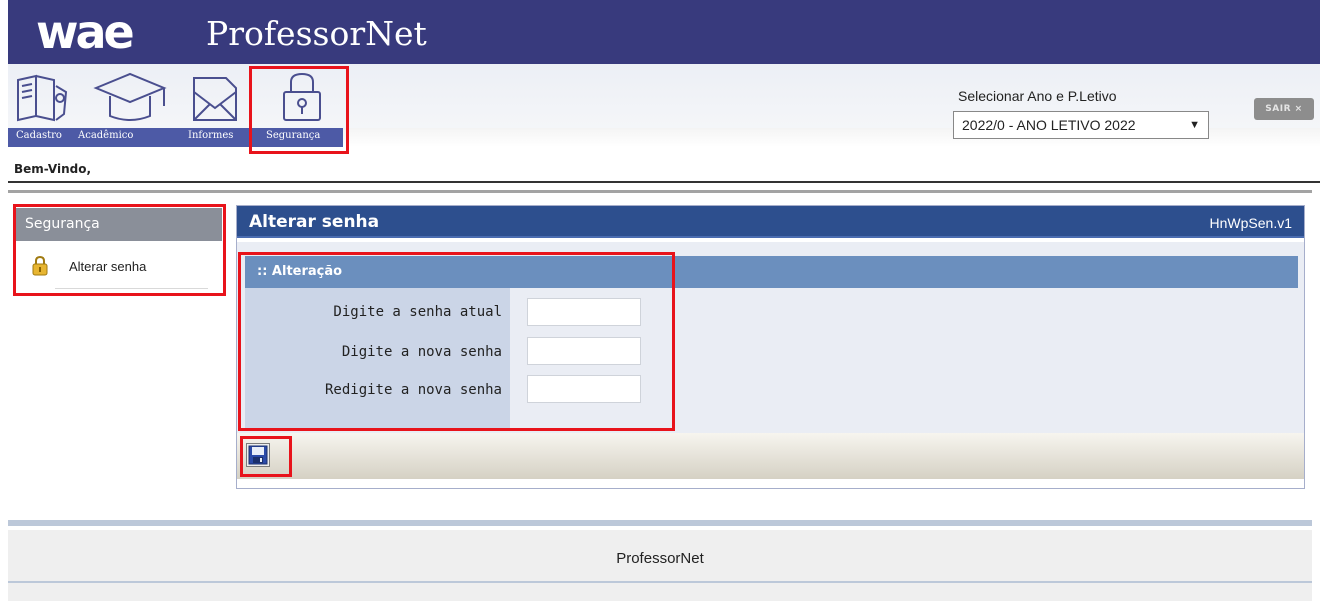 This screenshot has width=1320, height=601. What do you see at coordinates (584, 351) in the screenshot?
I see `new-password-input` at bounding box center [584, 351].